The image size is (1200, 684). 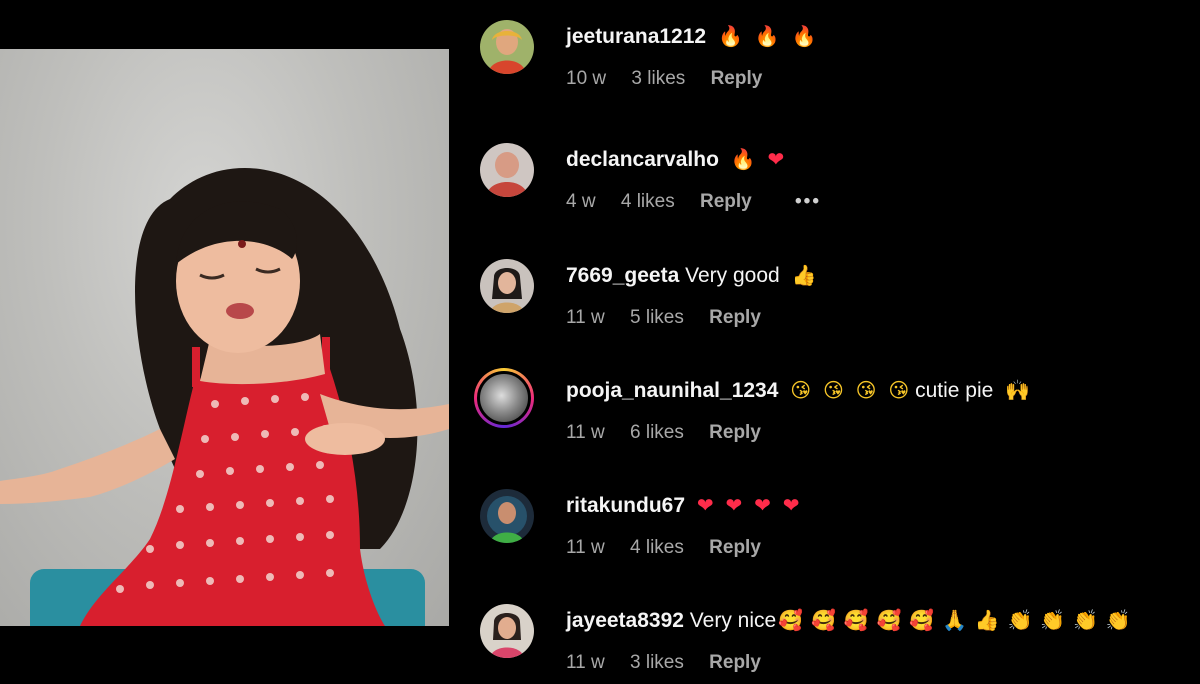 I want to click on comment-username: jayeeta8392, so click(x=625, y=620).